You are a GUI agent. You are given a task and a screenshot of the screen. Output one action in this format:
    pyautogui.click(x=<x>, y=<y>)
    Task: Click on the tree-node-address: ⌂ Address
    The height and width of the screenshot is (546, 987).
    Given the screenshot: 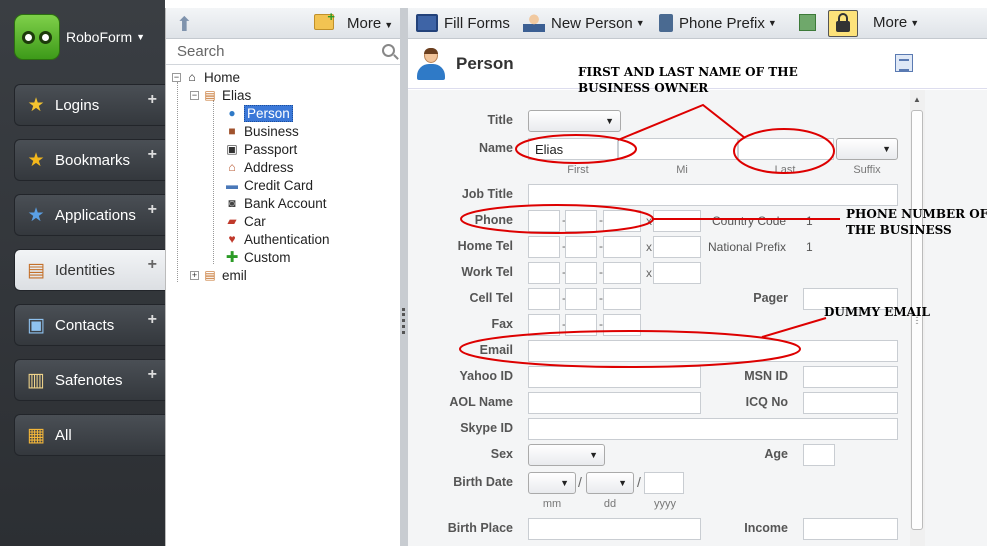 What is the action you would take?
    pyautogui.click(x=258, y=167)
    